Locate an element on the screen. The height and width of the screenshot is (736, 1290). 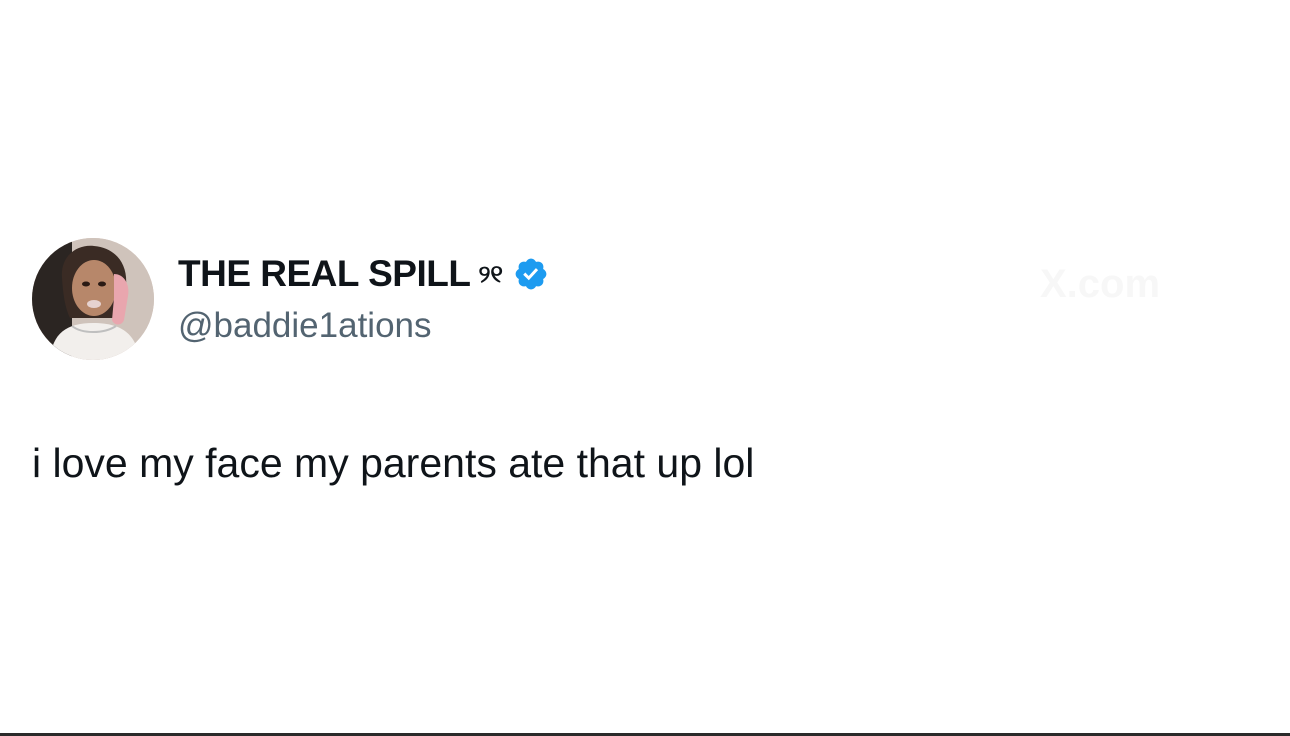
avatar is located at coordinates (93, 299).